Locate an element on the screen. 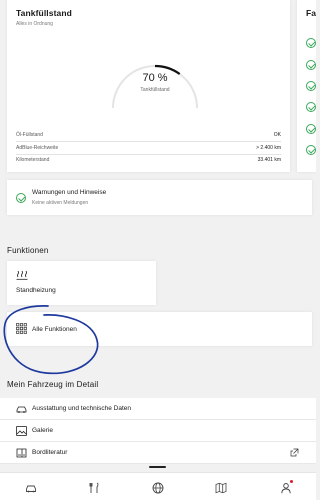 The height and width of the screenshot is (500, 320). heater-icon is located at coordinates (22, 275).